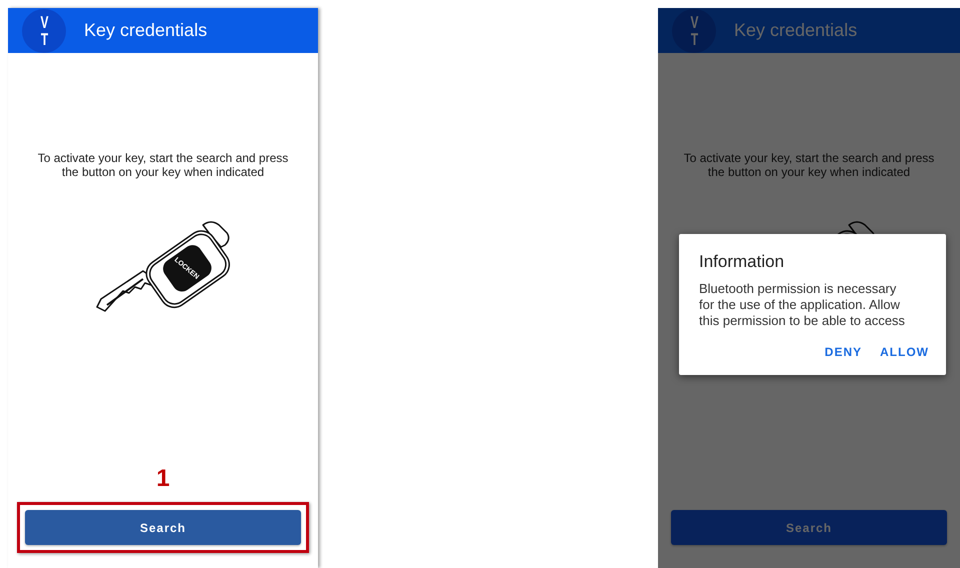 The image size is (960, 568). Describe the element at coordinates (802, 305) in the screenshot. I see `dialog-message: Bluetooth permission is necessary for the use of the application. Allow this permission to be able to access` at that location.